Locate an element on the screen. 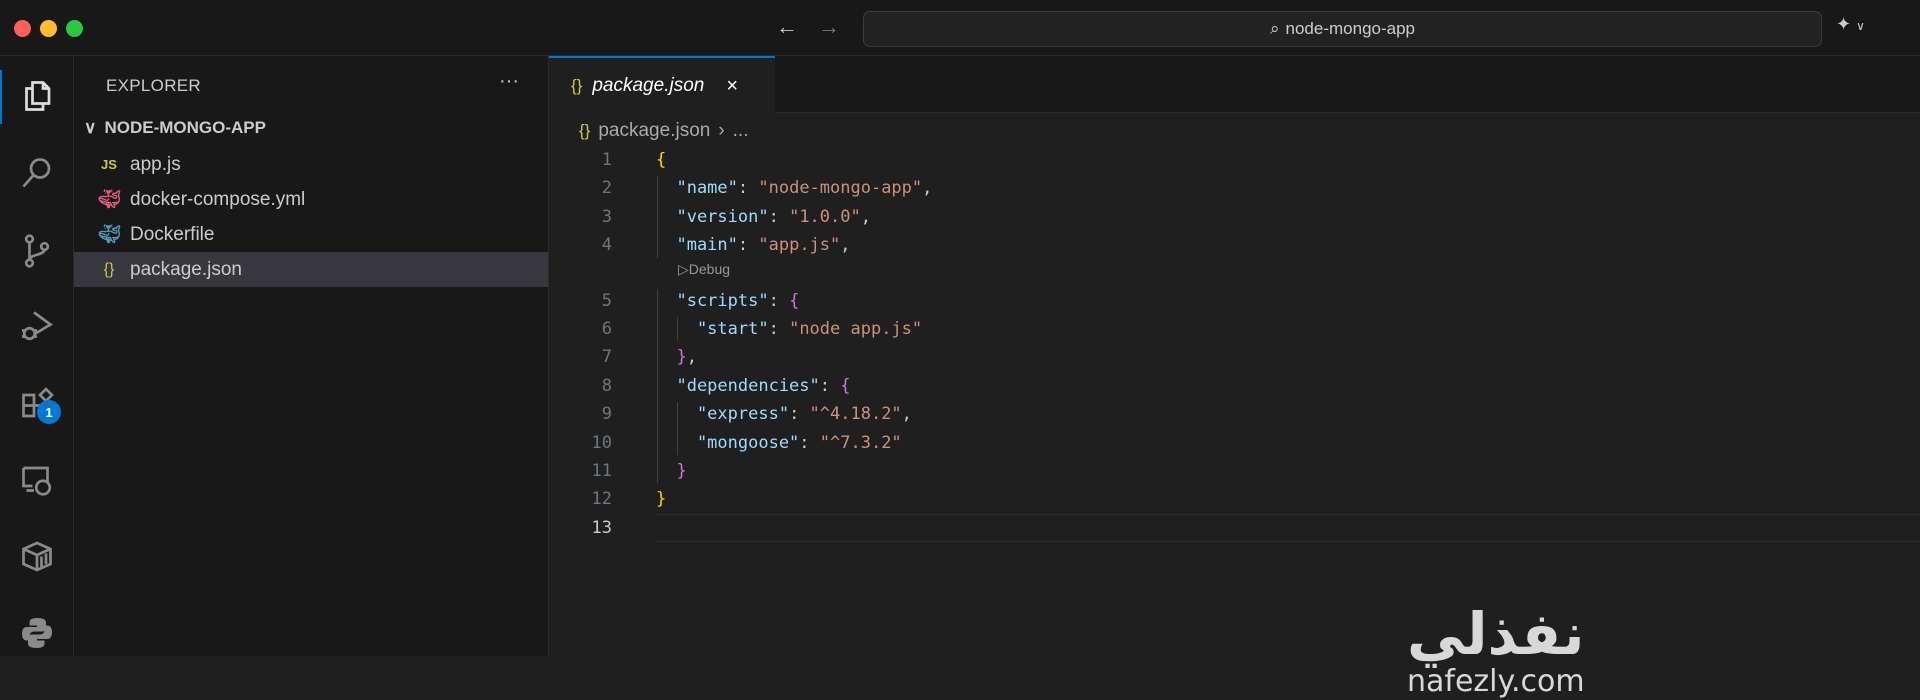  run-debug-icon is located at coordinates (37, 326).